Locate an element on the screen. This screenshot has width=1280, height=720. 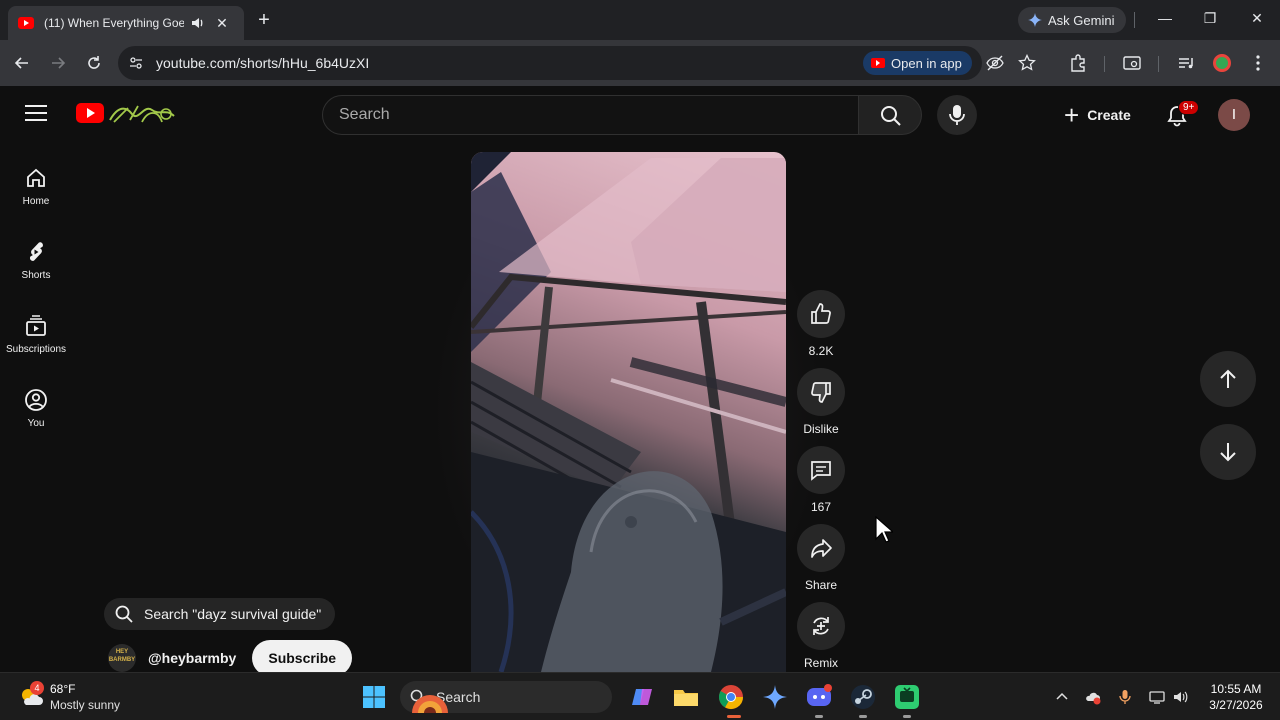
remix-action: Remix is located at coordinates (821, 636).